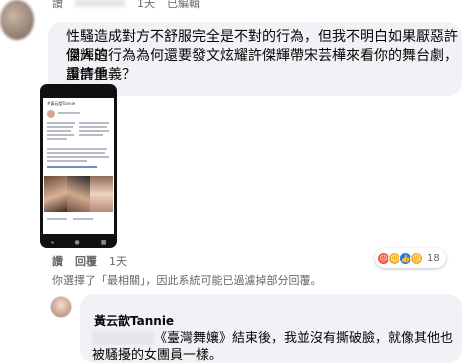 This screenshot has height=363, width=462. What do you see at coordinates (132, 5) in the screenshot?
I see `previous-comment-actions: 讚 1天 已編輯` at bounding box center [132, 5].